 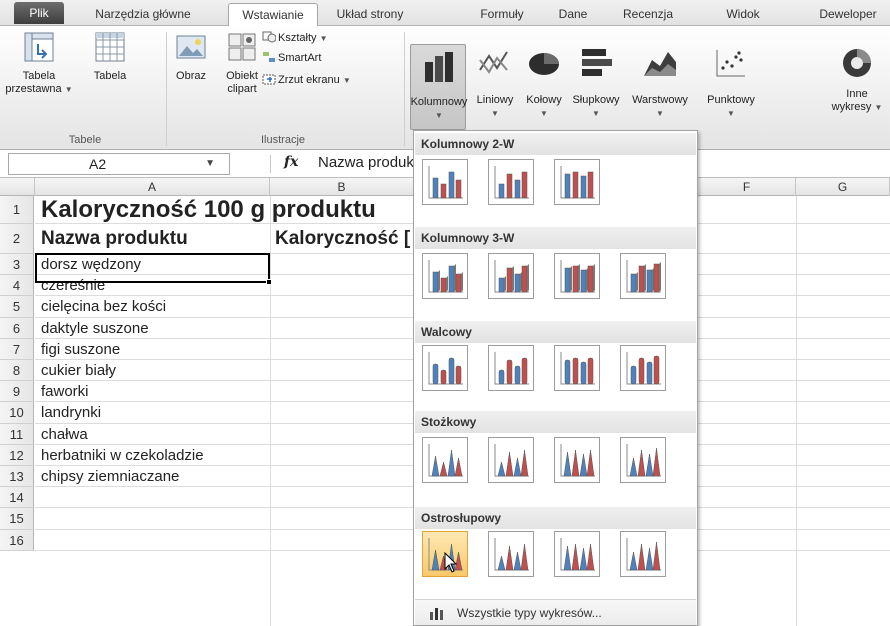 What do you see at coordinates (17, 328) in the screenshot?
I see `row-header: 6` at bounding box center [17, 328].